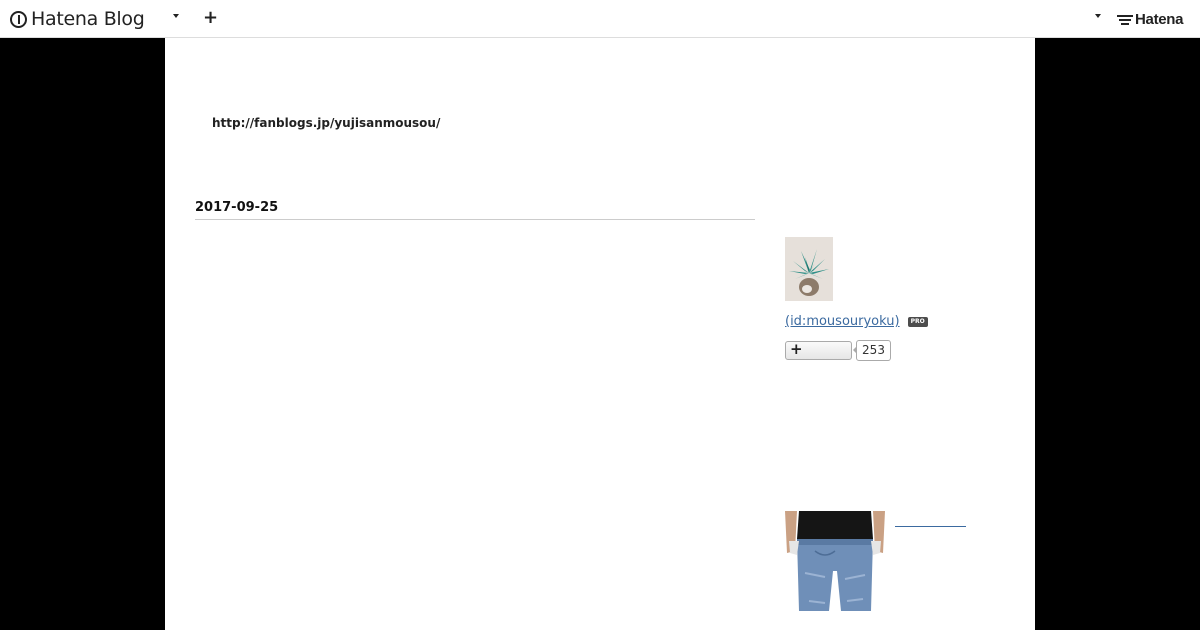 This screenshot has height=630, width=1200. Describe the element at coordinates (917, 321) in the screenshot. I see `pro-badge: PRO` at that location.